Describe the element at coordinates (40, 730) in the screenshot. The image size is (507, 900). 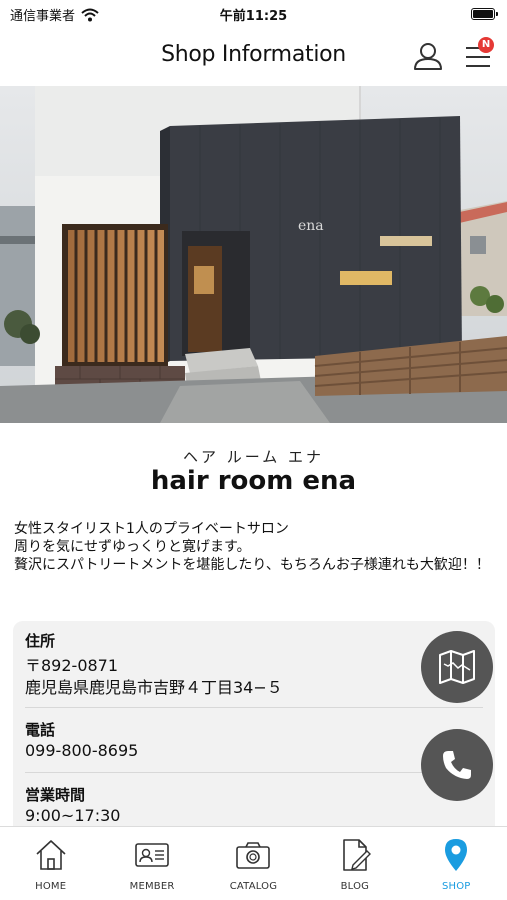
I see `phone-label: 電話` at that location.